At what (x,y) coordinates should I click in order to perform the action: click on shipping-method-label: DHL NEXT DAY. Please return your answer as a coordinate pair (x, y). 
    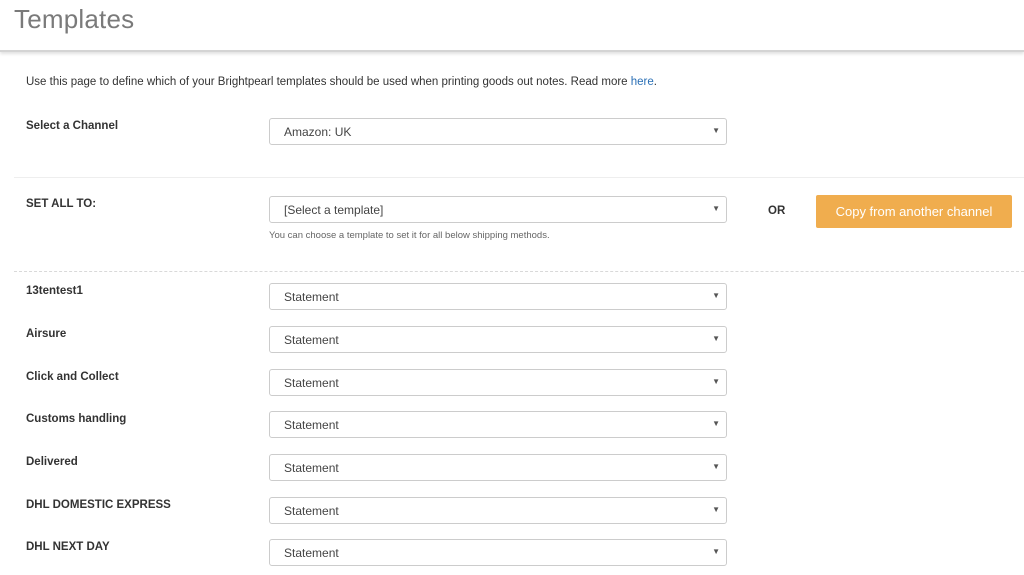
    Looking at the image, I should click on (68, 547).